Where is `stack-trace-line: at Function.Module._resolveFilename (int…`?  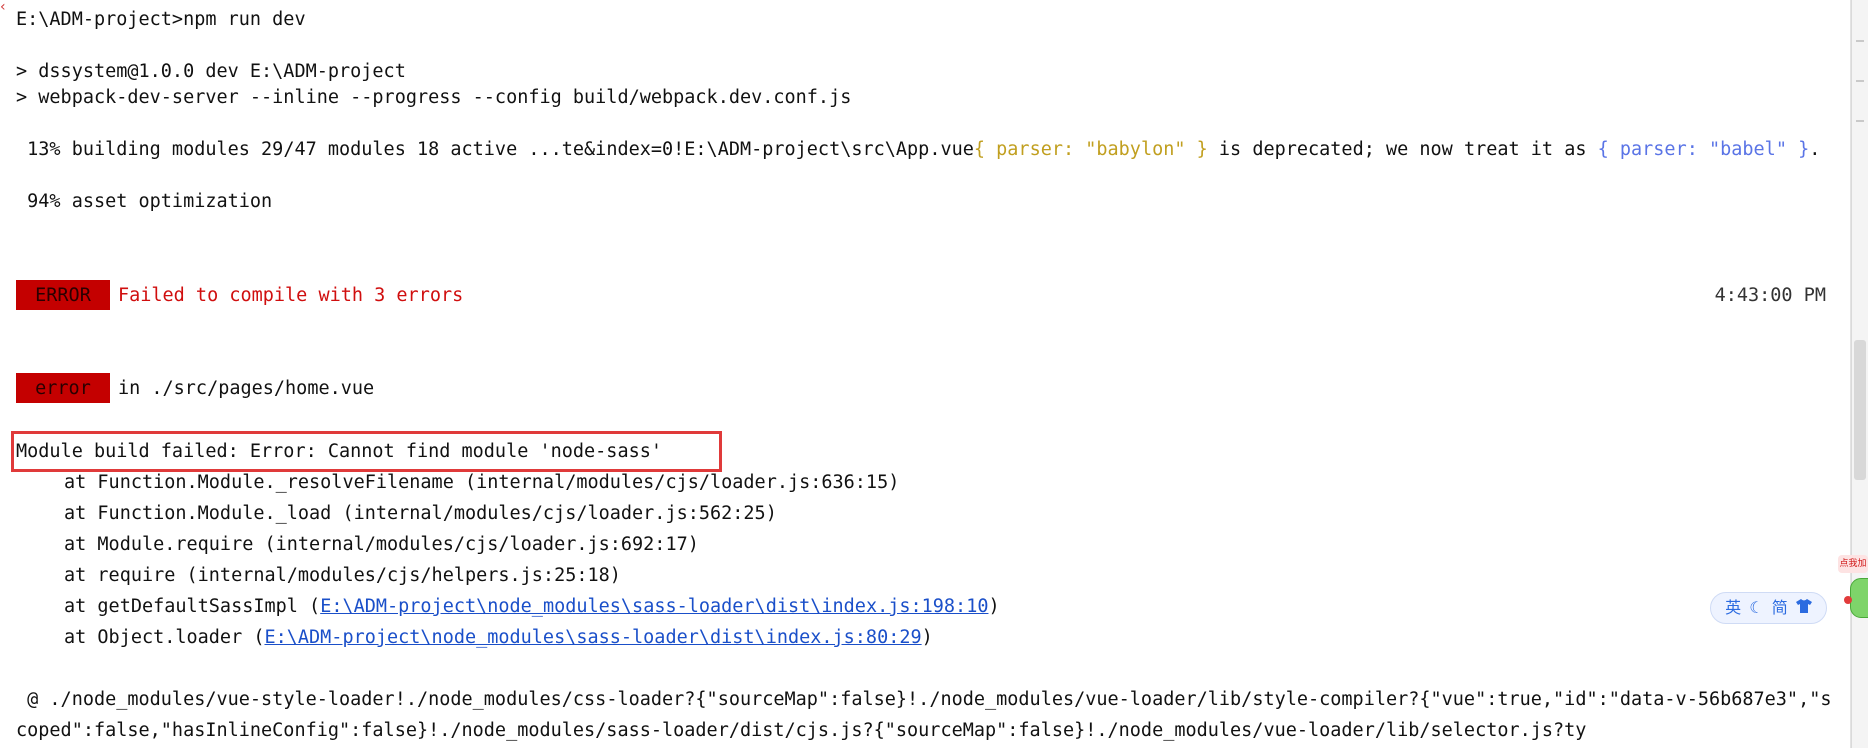 stack-trace-line: at Function.Module._resolveFilename (int… is located at coordinates (482, 482).